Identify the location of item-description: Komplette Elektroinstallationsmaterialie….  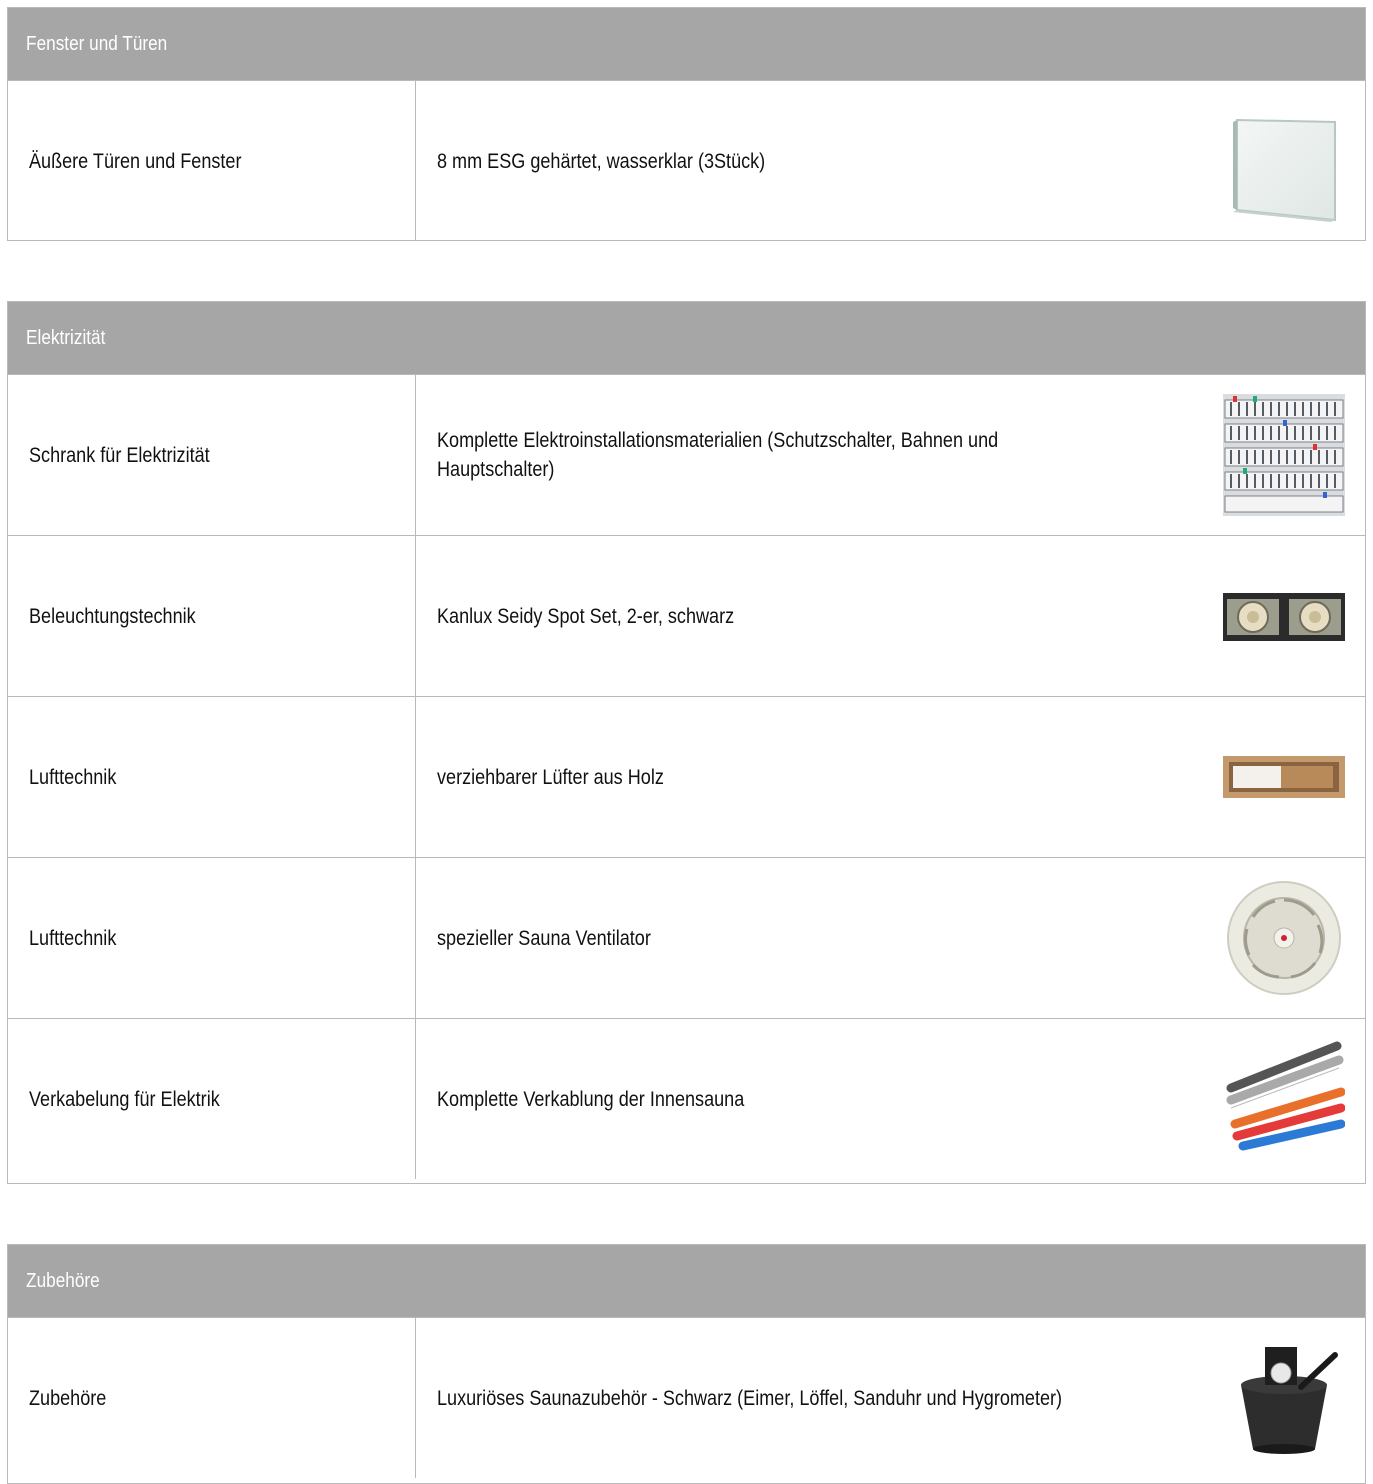
(718, 455).